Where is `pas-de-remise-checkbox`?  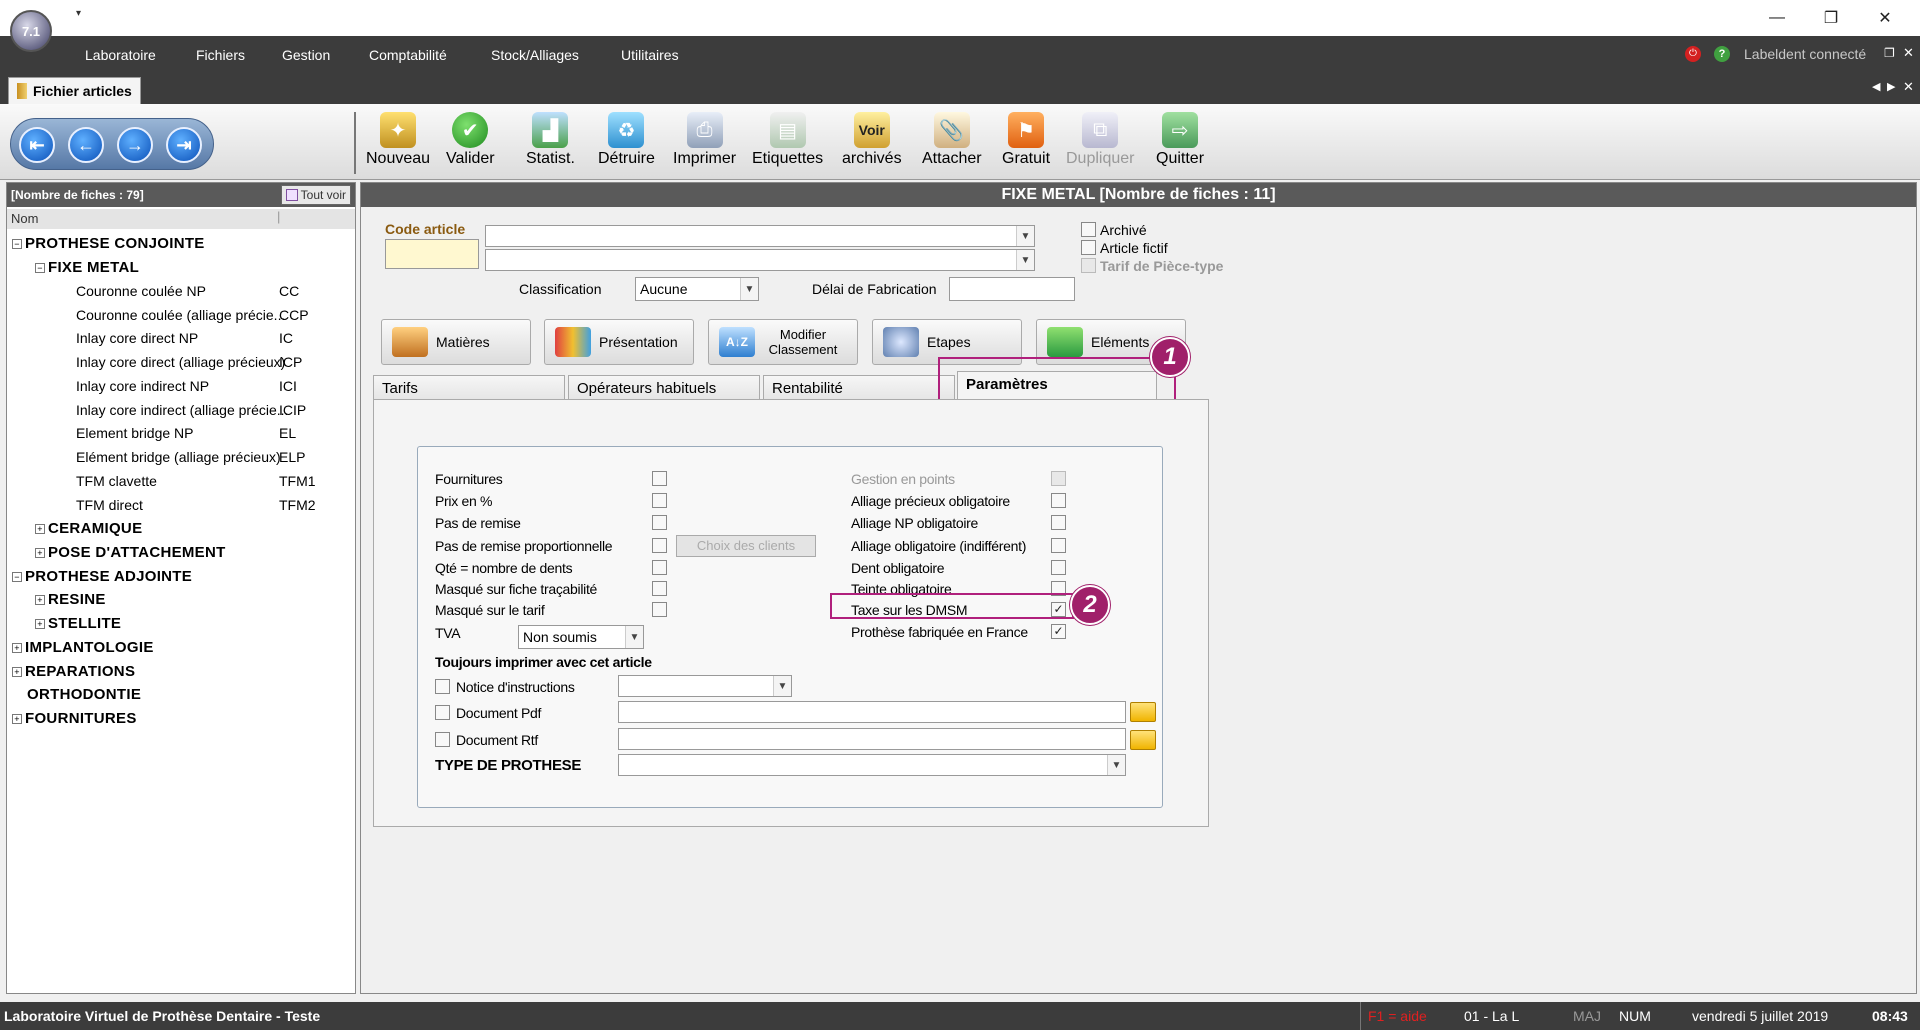
pas-de-remise-checkbox is located at coordinates (659, 522).